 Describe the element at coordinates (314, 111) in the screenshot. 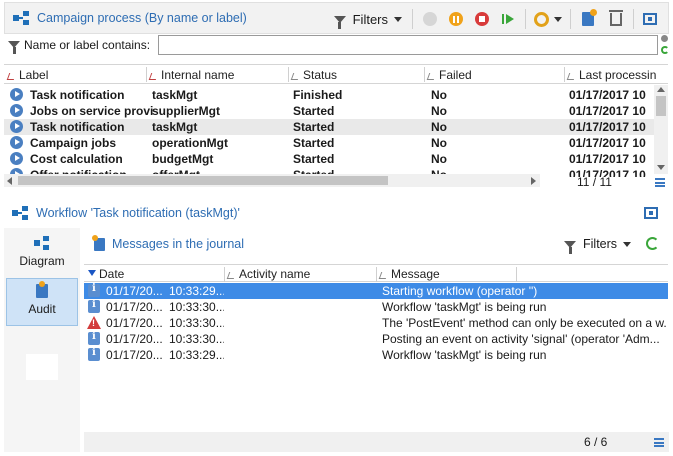

I see `cell-status: Started` at that location.